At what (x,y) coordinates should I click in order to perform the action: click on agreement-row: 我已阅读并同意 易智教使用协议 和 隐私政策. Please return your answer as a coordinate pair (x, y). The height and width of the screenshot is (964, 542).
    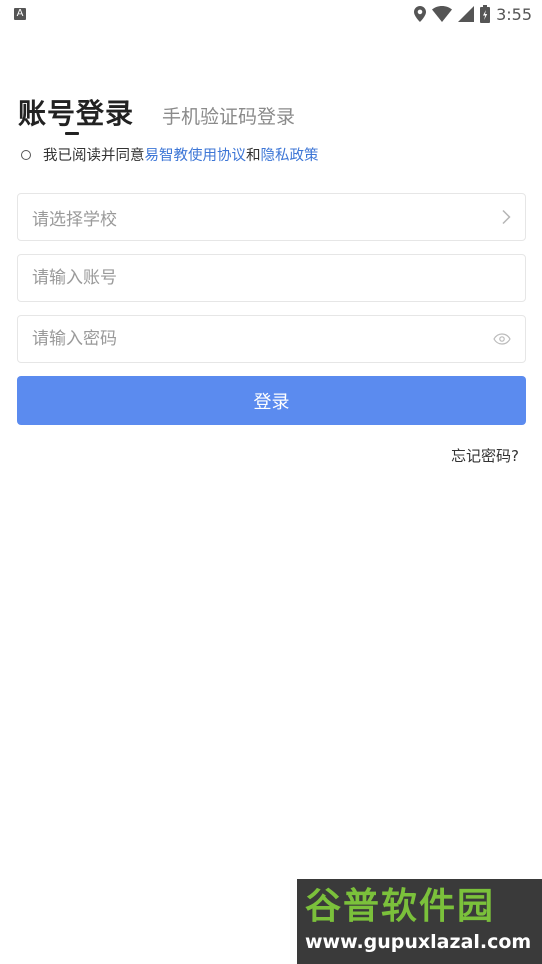
    Looking at the image, I should click on (170, 154).